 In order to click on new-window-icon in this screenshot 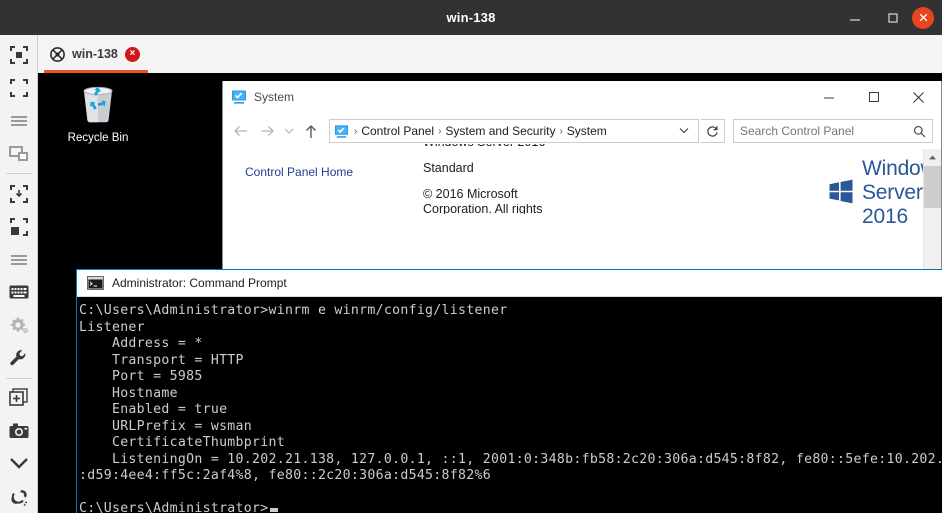, I will do `click(19, 398)`.